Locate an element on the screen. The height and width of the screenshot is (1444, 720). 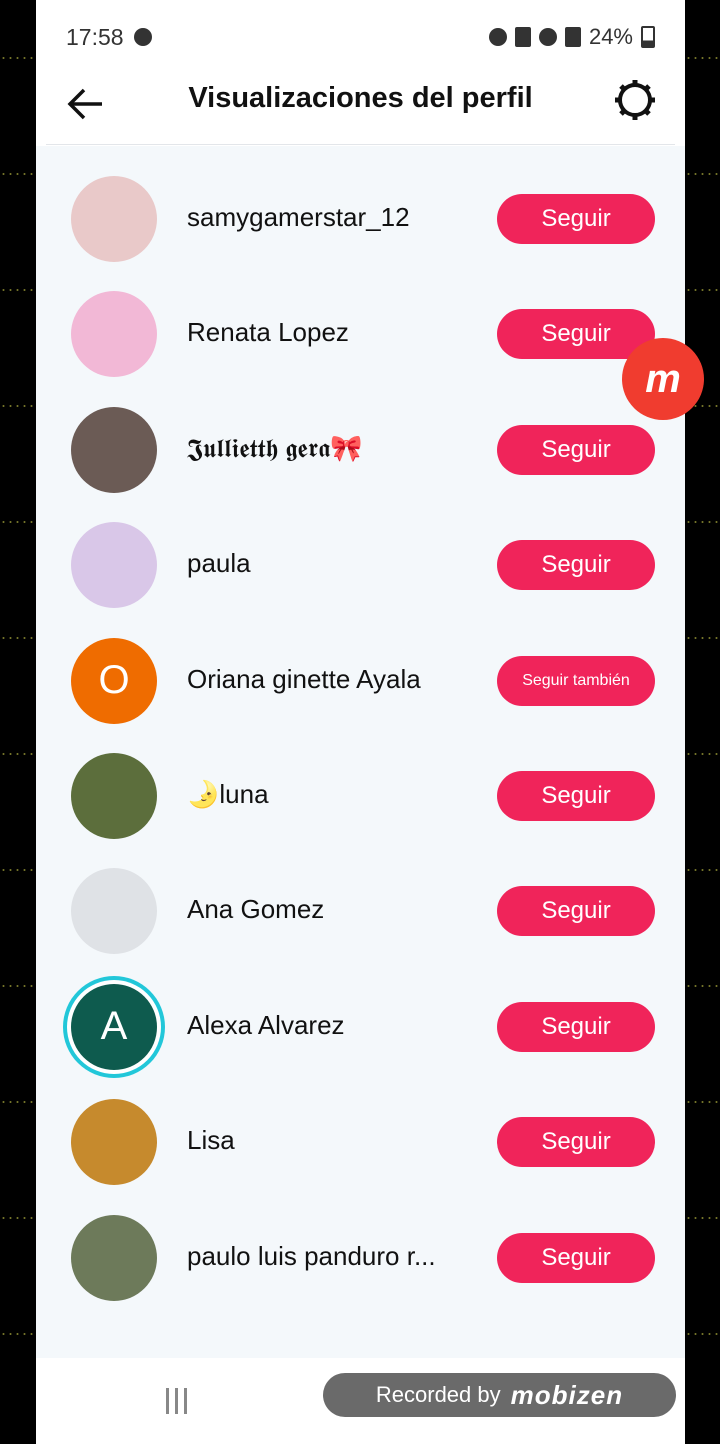
page-header: Visualizaciones del perfil is located at coordinates (360, 111).